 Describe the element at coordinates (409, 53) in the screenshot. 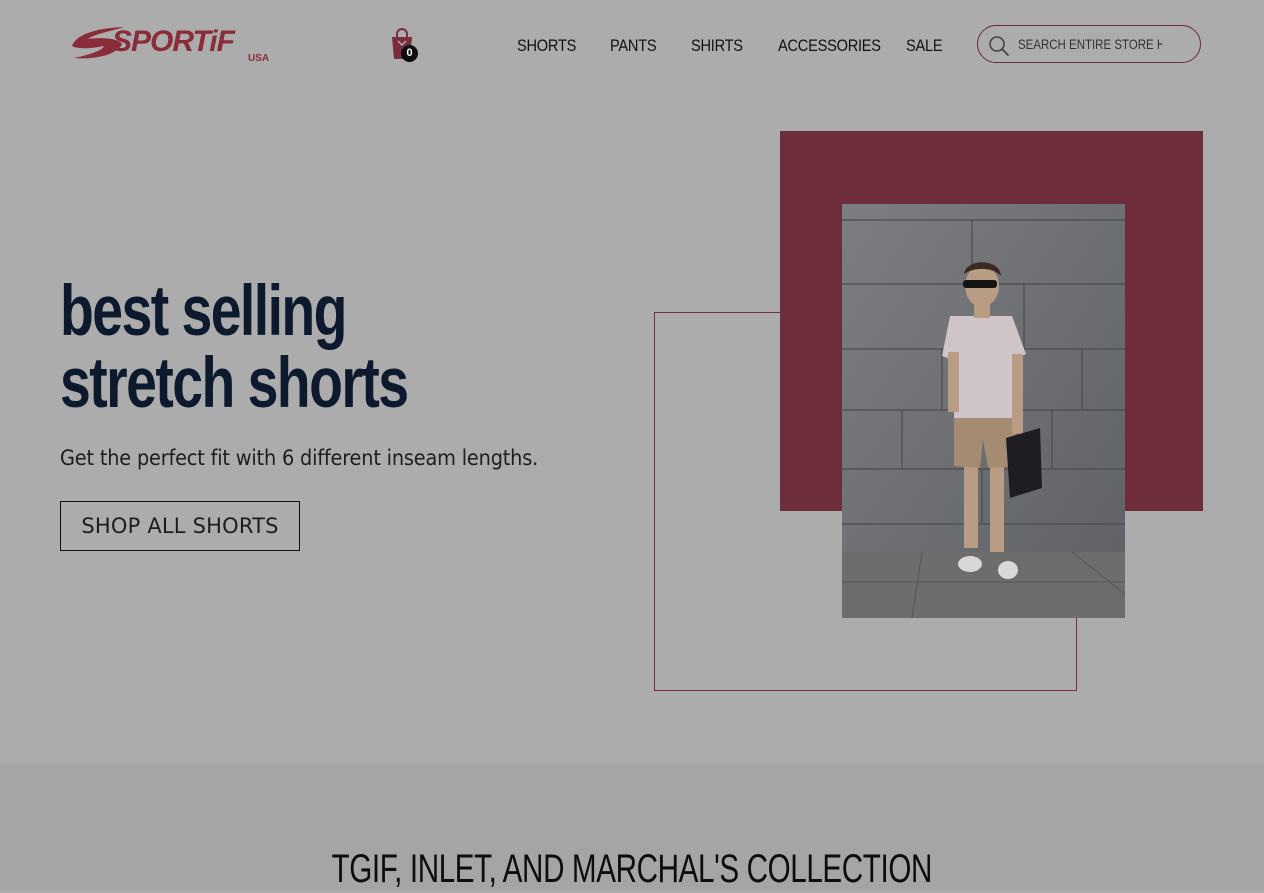

I see `cart-count-badge: 0` at that location.